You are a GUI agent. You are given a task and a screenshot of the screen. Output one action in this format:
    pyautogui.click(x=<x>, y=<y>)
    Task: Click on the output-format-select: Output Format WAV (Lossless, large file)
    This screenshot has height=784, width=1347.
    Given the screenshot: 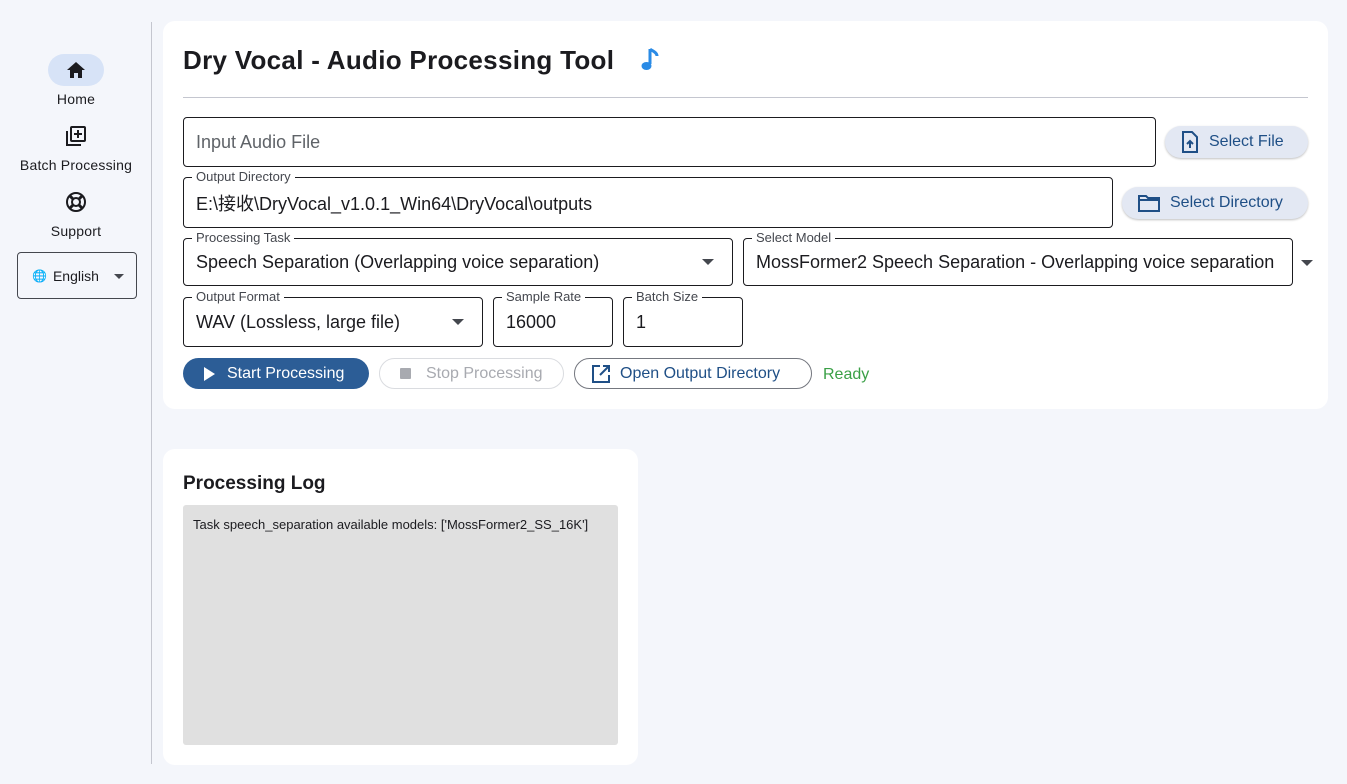 What is the action you would take?
    pyautogui.click(x=333, y=317)
    